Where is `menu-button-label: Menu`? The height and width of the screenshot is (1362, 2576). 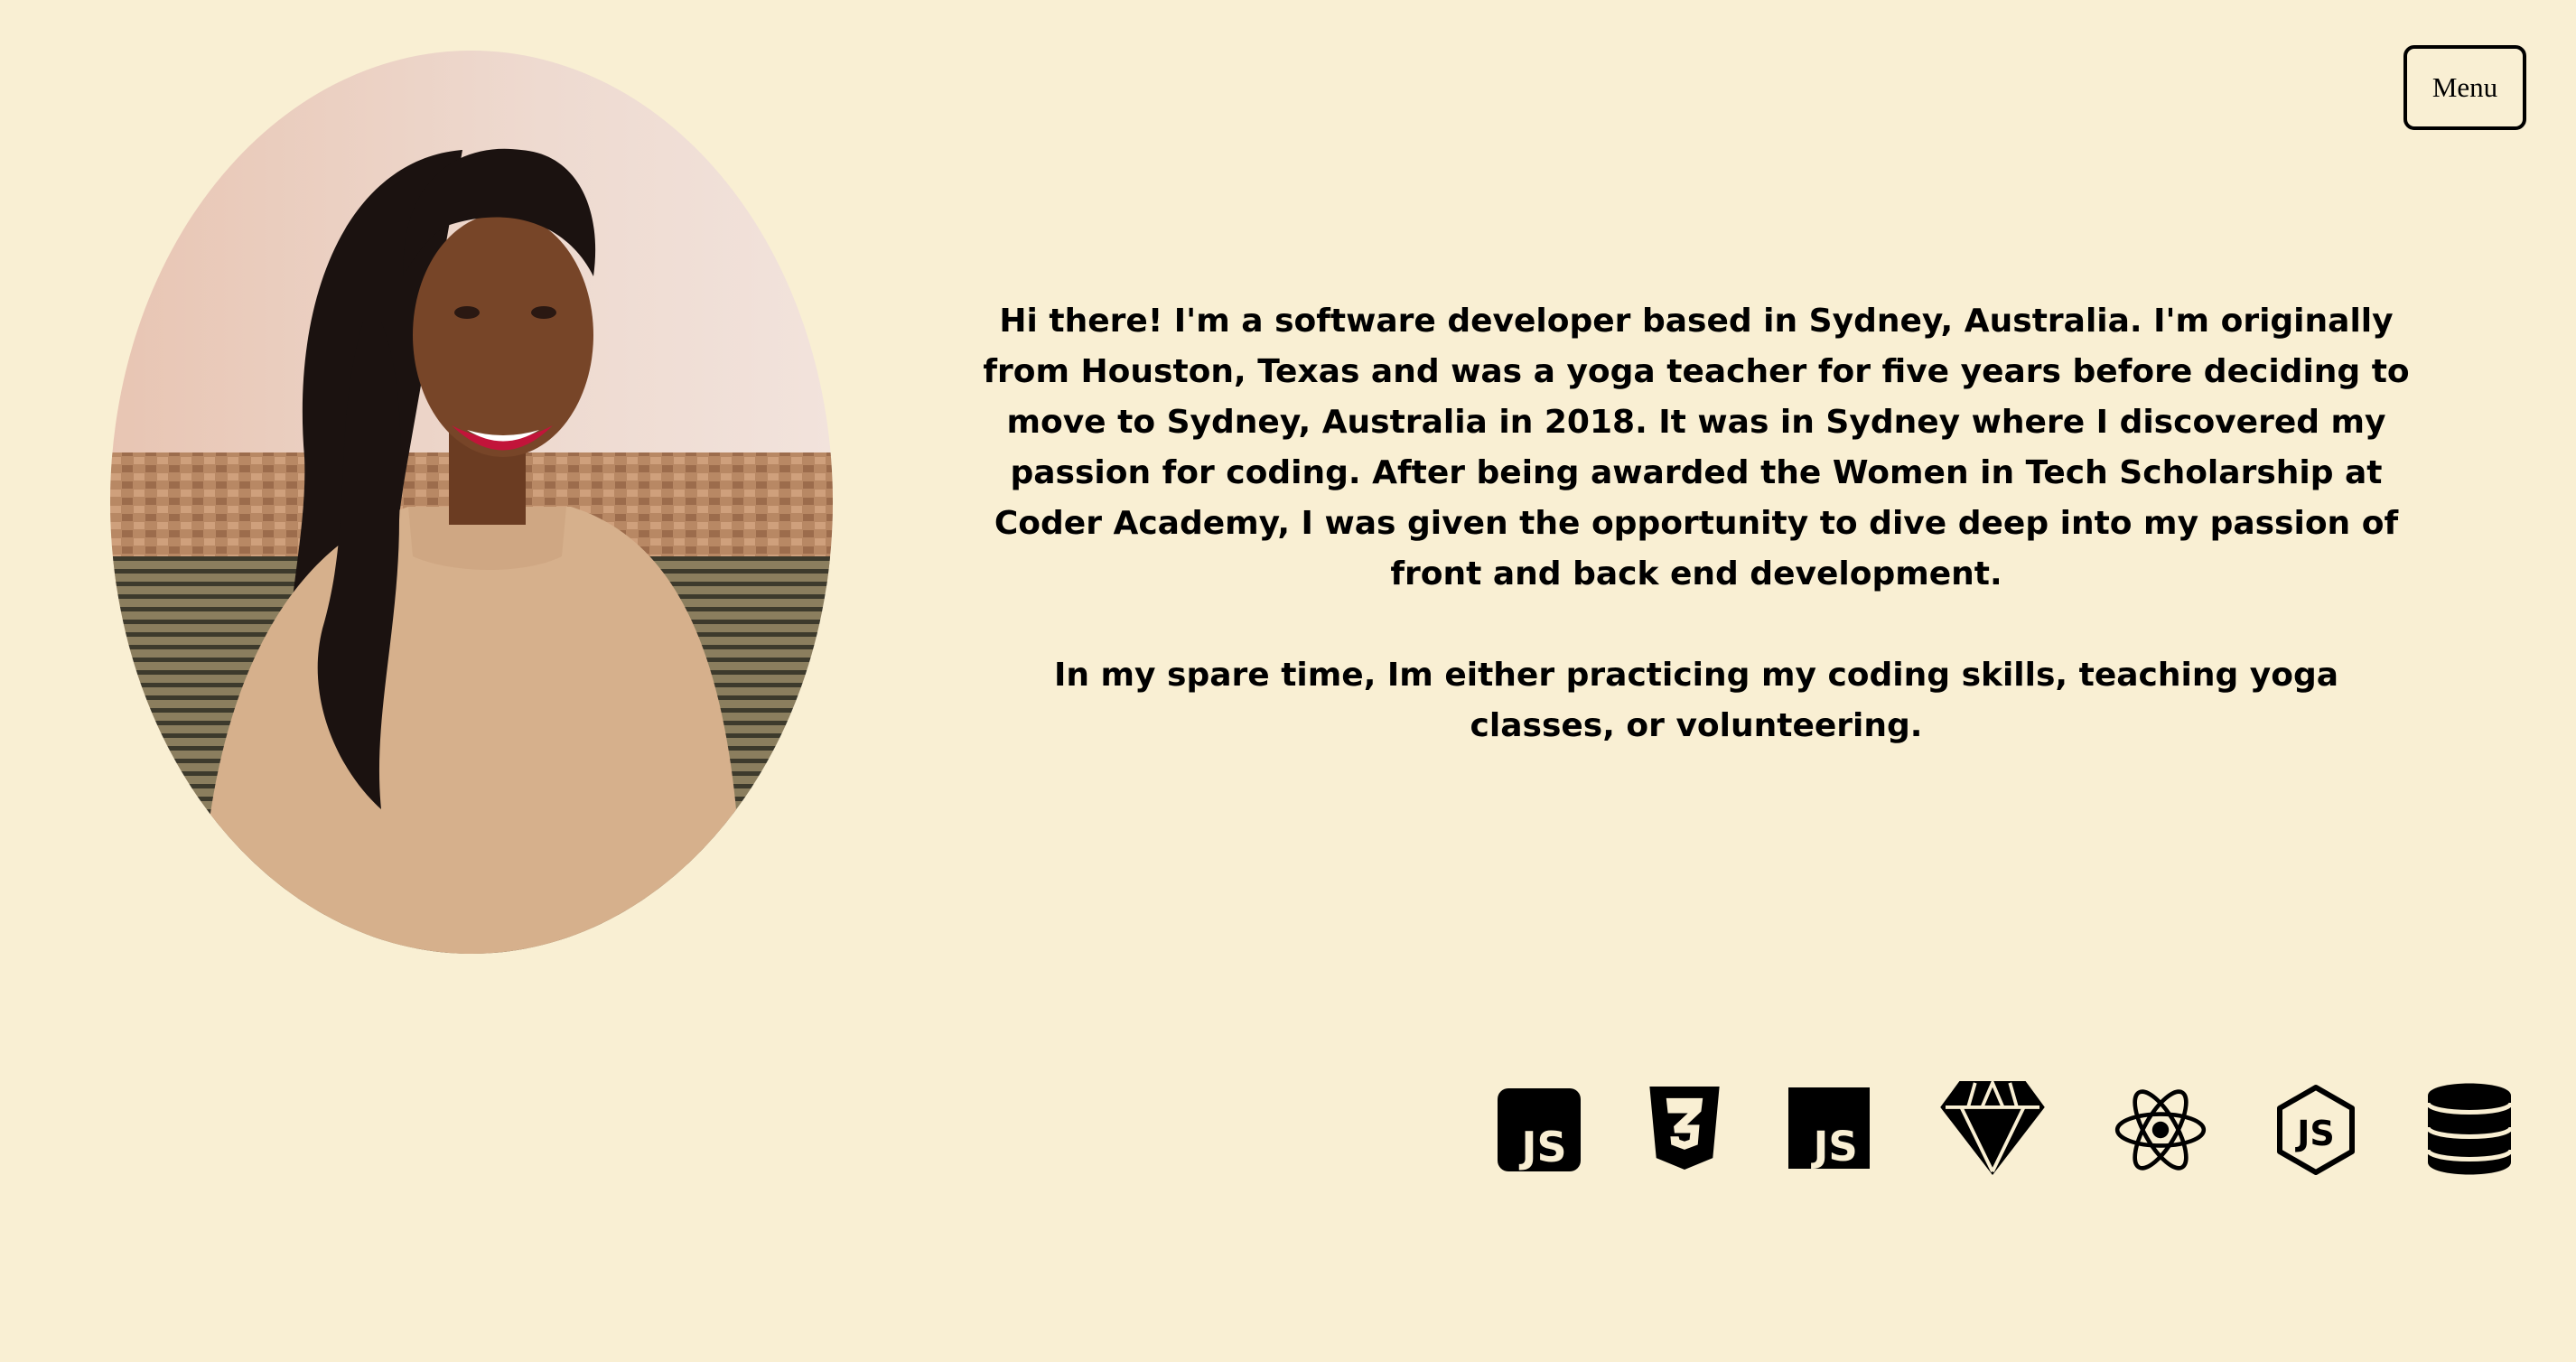 menu-button-label: Menu is located at coordinates (2464, 87).